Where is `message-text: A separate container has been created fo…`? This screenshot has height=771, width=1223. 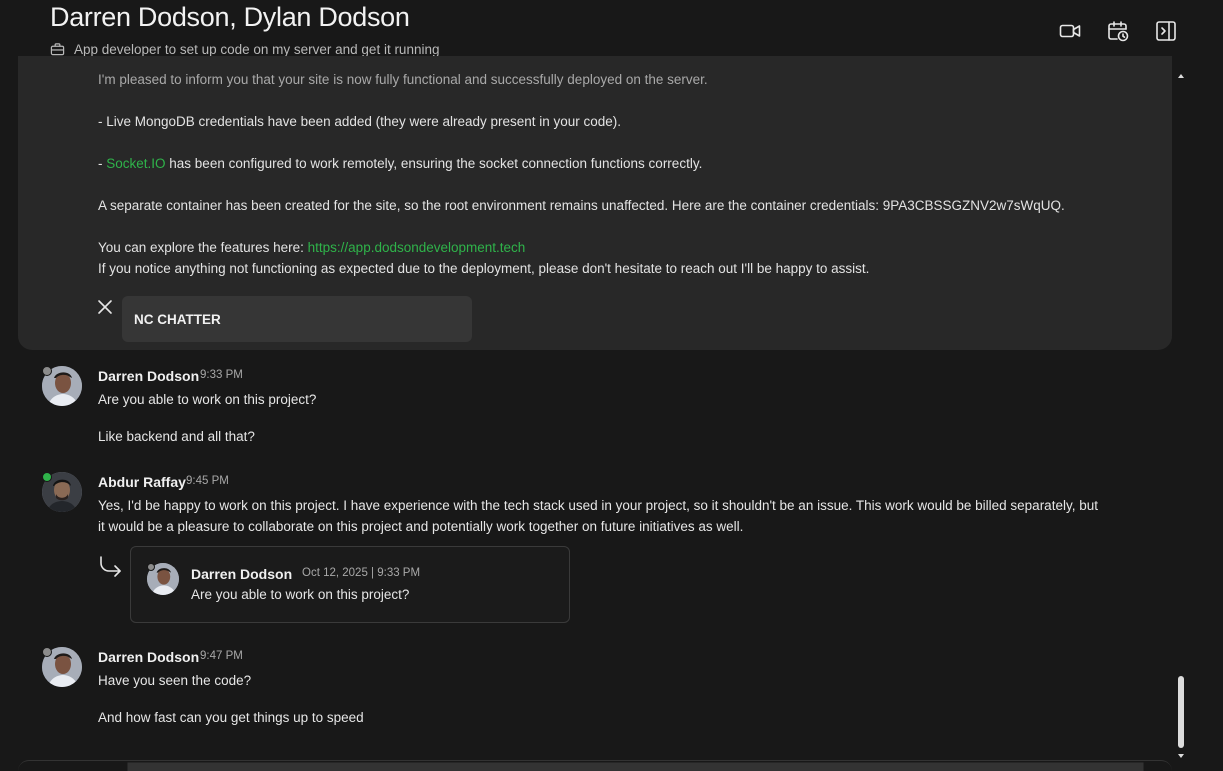 message-text: A separate container has been created fo… is located at coordinates (581, 205).